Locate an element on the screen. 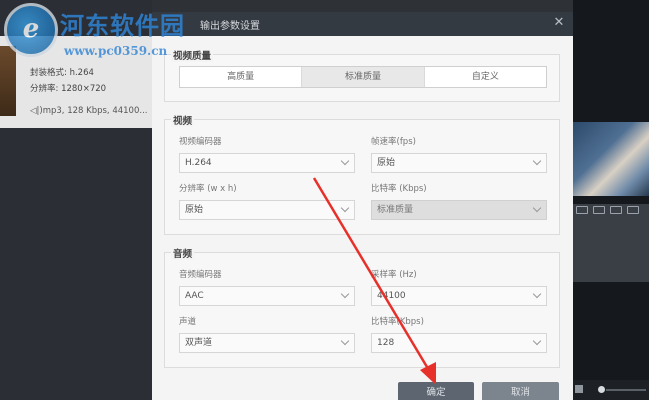  cancel-button: 取消 is located at coordinates (520, 391).